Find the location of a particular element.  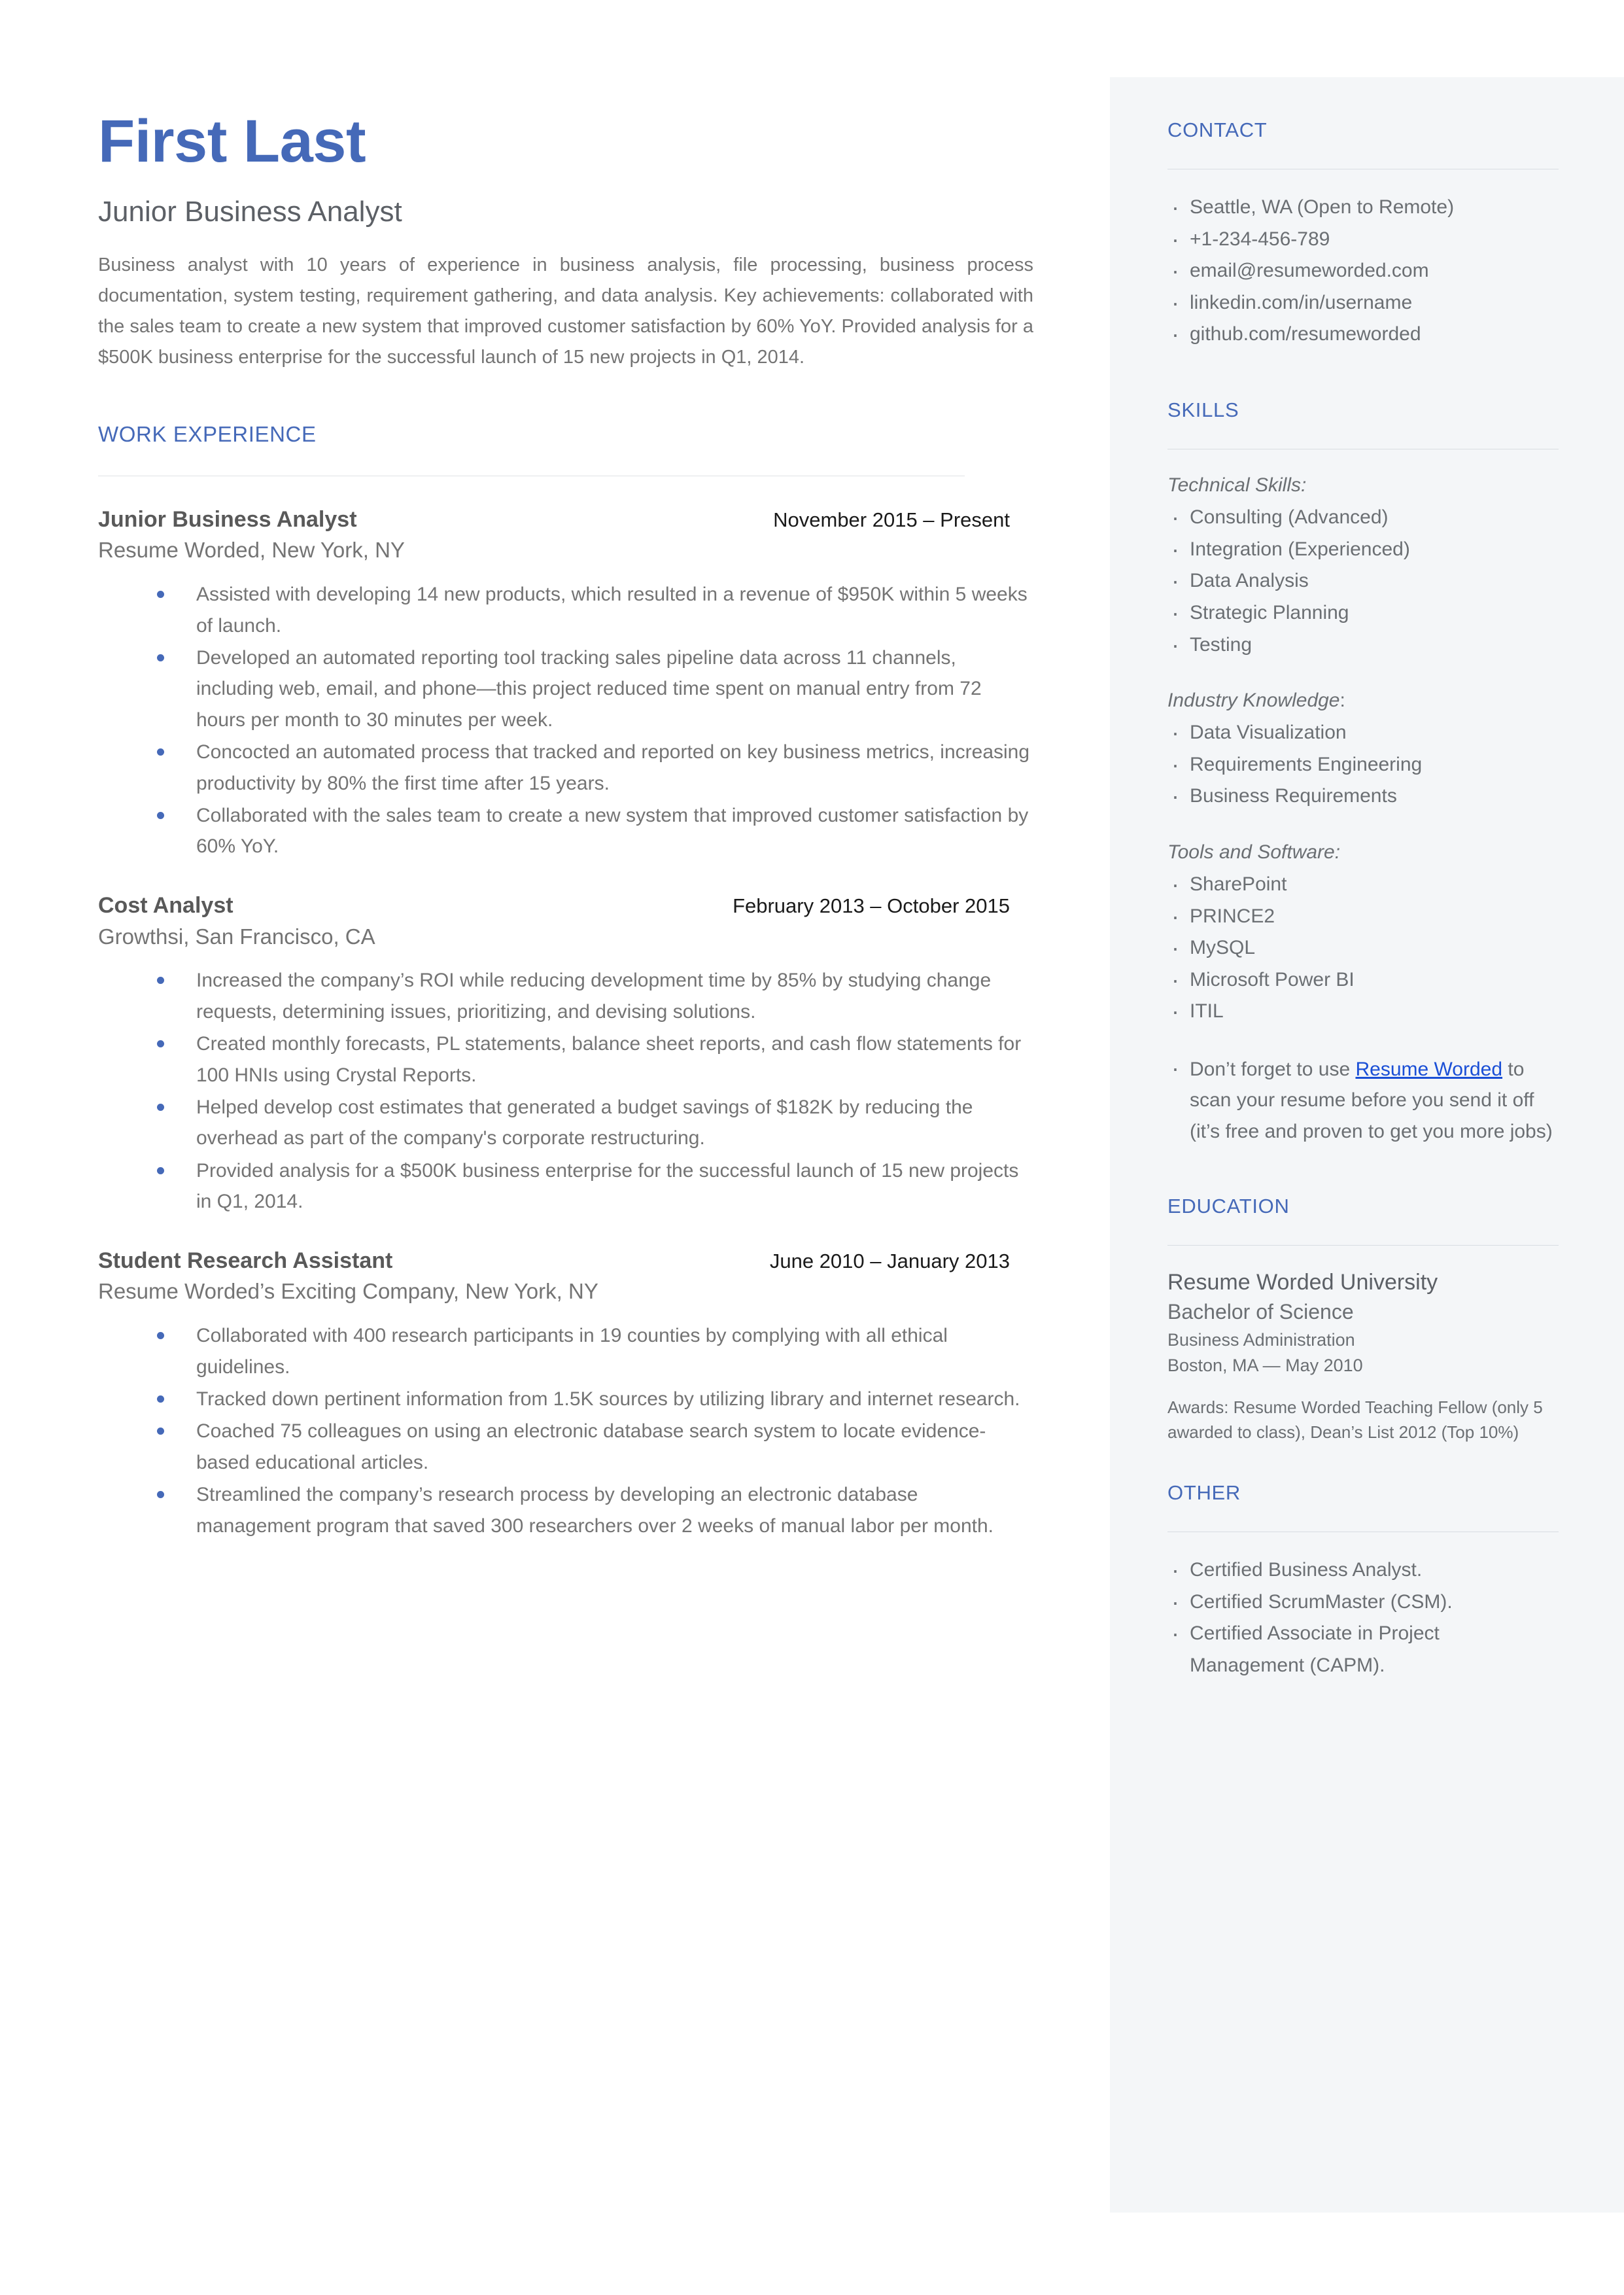

candidate-role: Junior Business Analyst is located at coordinates (250, 212).